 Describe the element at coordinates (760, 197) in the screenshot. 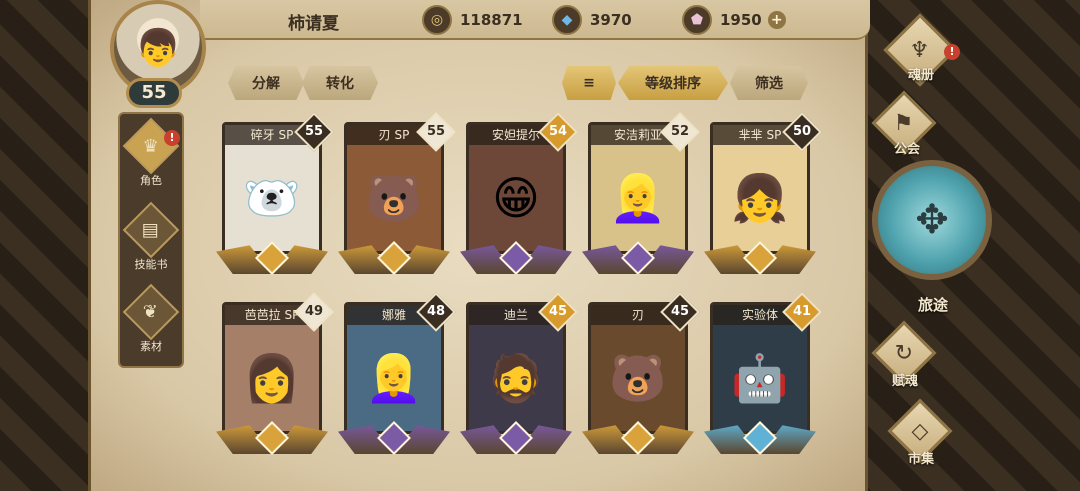

I see `hero-portrait: 👧` at that location.